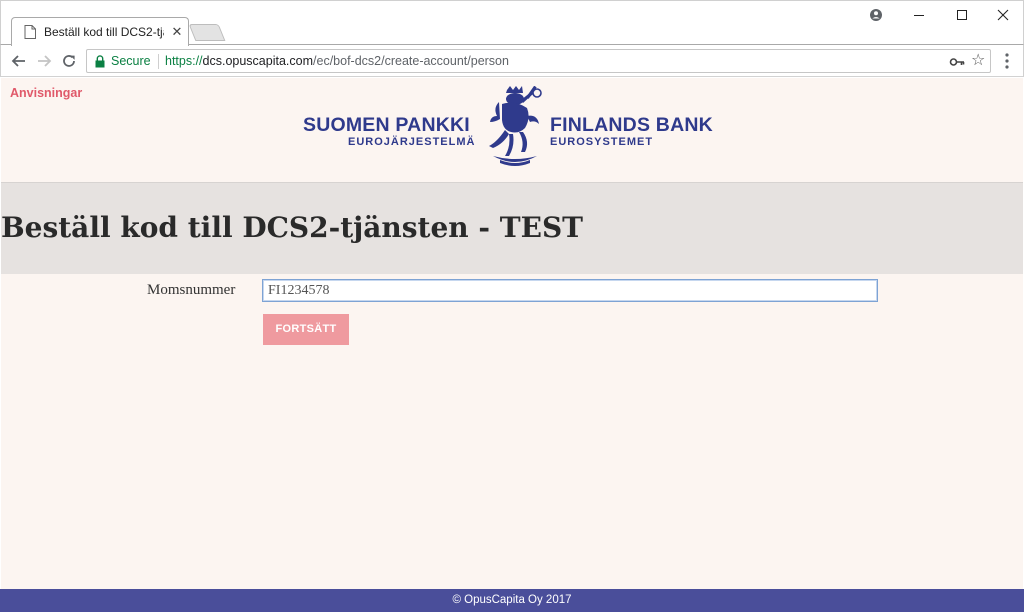 This screenshot has width=1024, height=612. Describe the element at coordinates (306, 329) in the screenshot. I see `continue-button: FORTSÄTT` at that location.